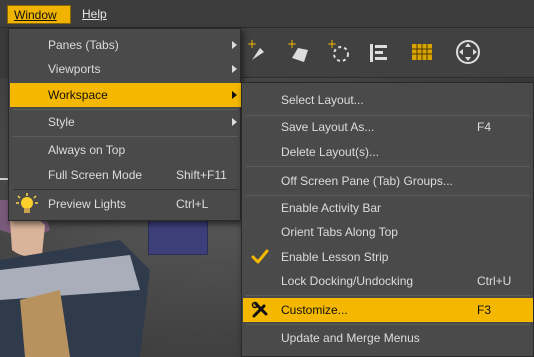 This screenshot has width=534, height=357. What do you see at coordinates (484, 127) in the screenshot?
I see `submenu-item-shortcut: F4` at bounding box center [484, 127].